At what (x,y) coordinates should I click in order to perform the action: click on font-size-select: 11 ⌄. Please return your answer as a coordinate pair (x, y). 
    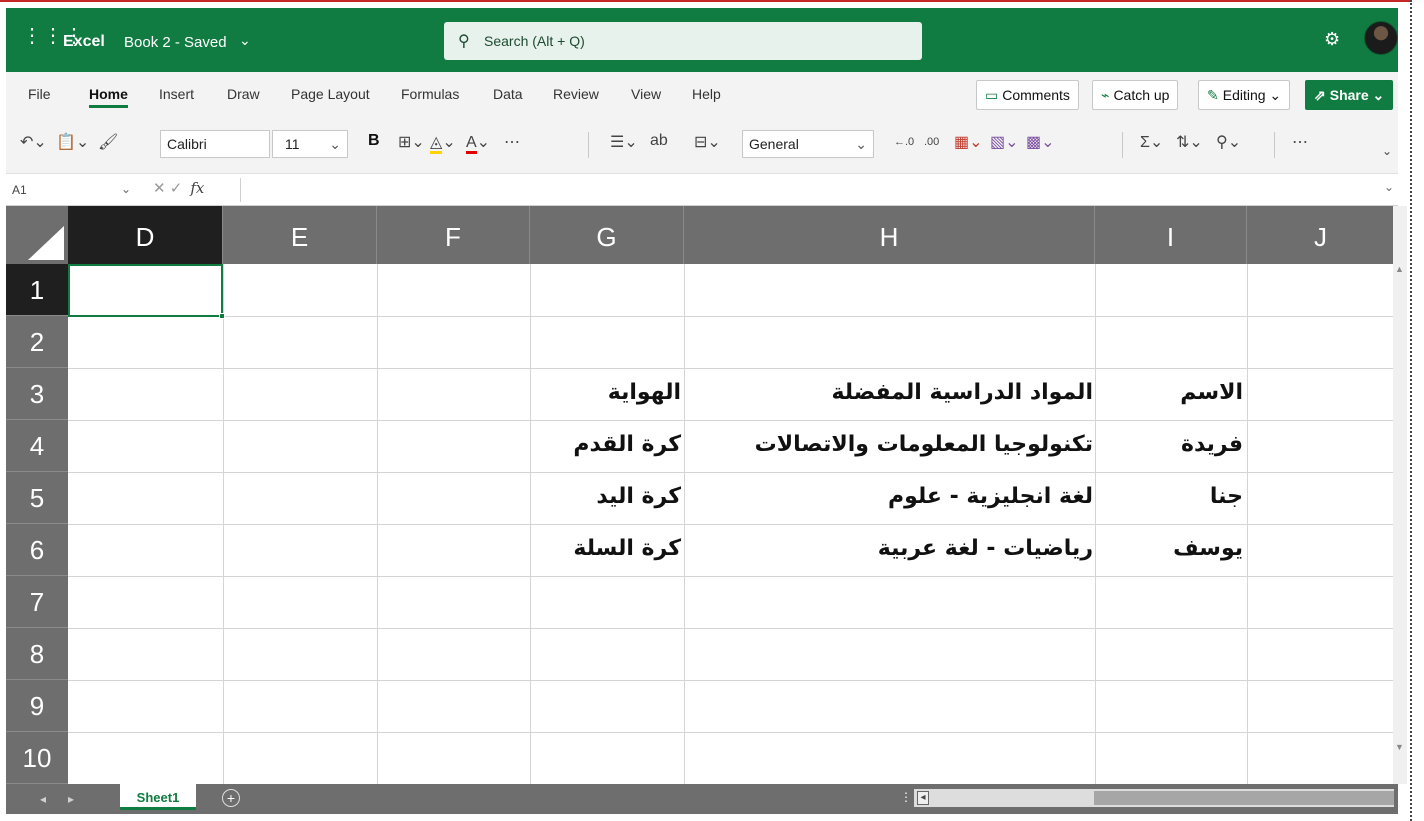
    Looking at the image, I should click on (310, 144).